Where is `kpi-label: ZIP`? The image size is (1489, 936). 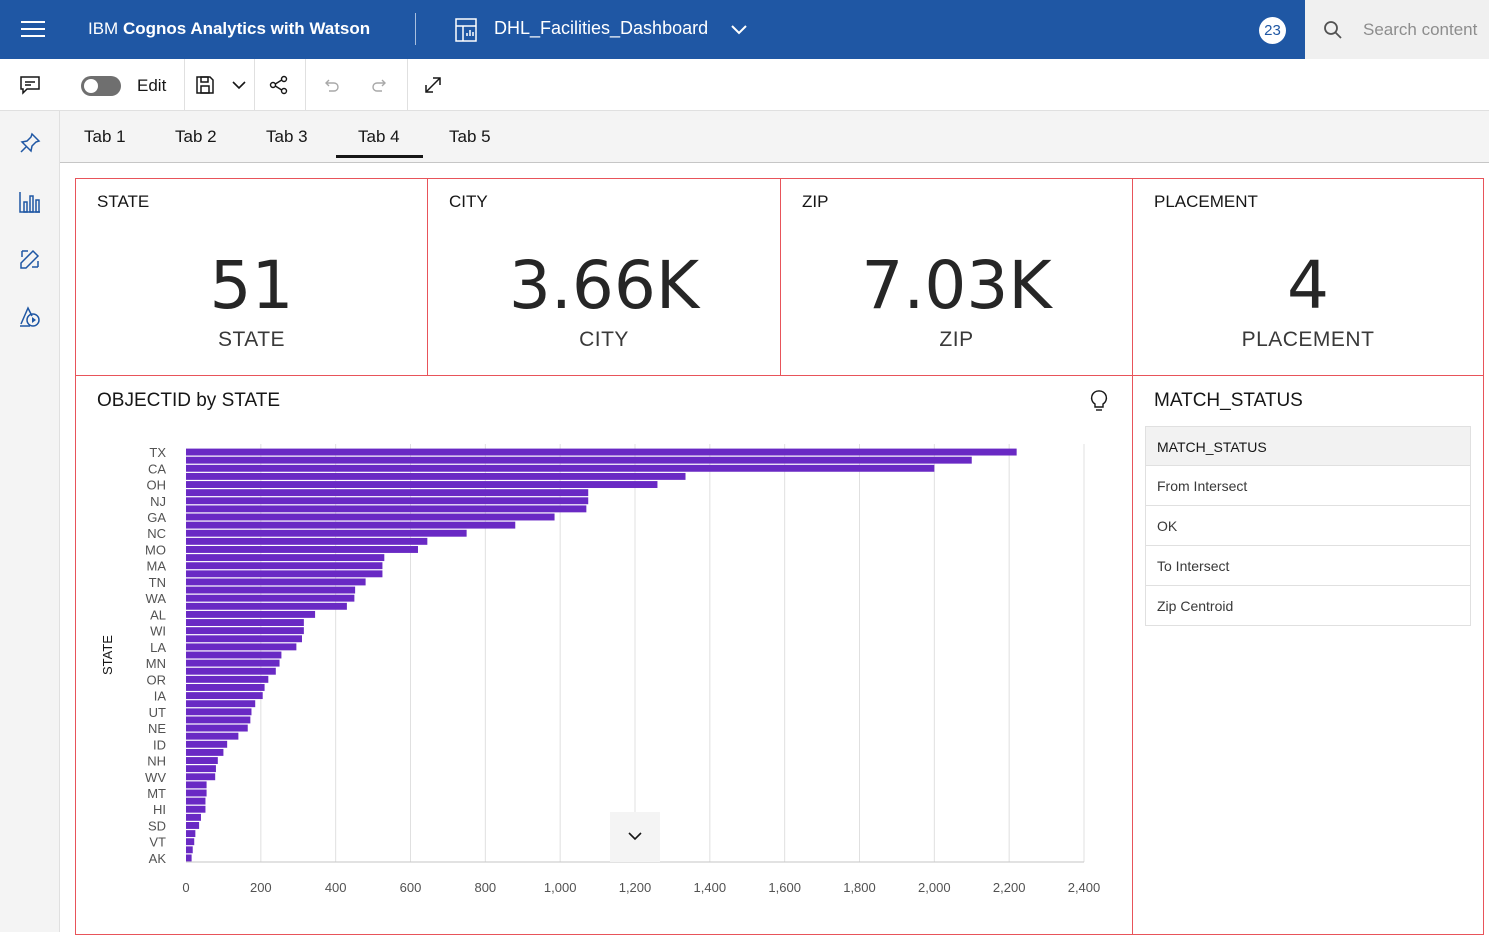 kpi-label: ZIP is located at coordinates (956, 339).